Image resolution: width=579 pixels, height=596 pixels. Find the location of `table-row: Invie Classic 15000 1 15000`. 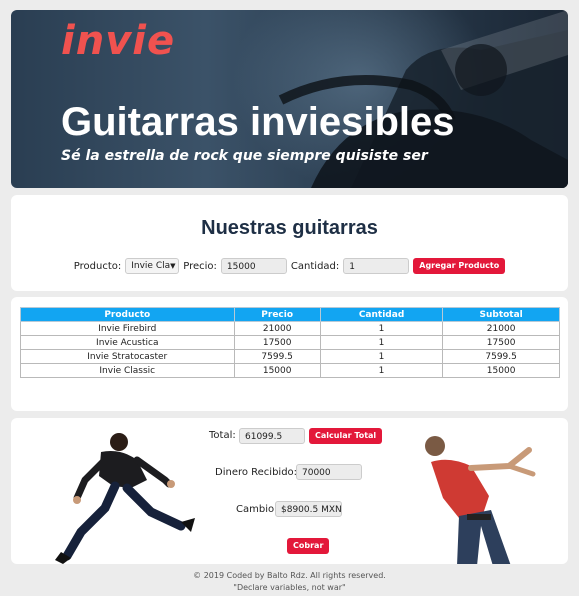

table-row: Invie Classic 15000 1 15000 is located at coordinates (290, 370).